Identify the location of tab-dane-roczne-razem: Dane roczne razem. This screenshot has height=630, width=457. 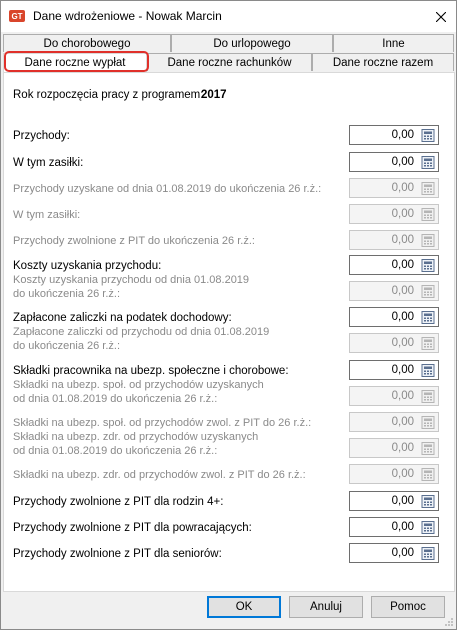
(383, 62).